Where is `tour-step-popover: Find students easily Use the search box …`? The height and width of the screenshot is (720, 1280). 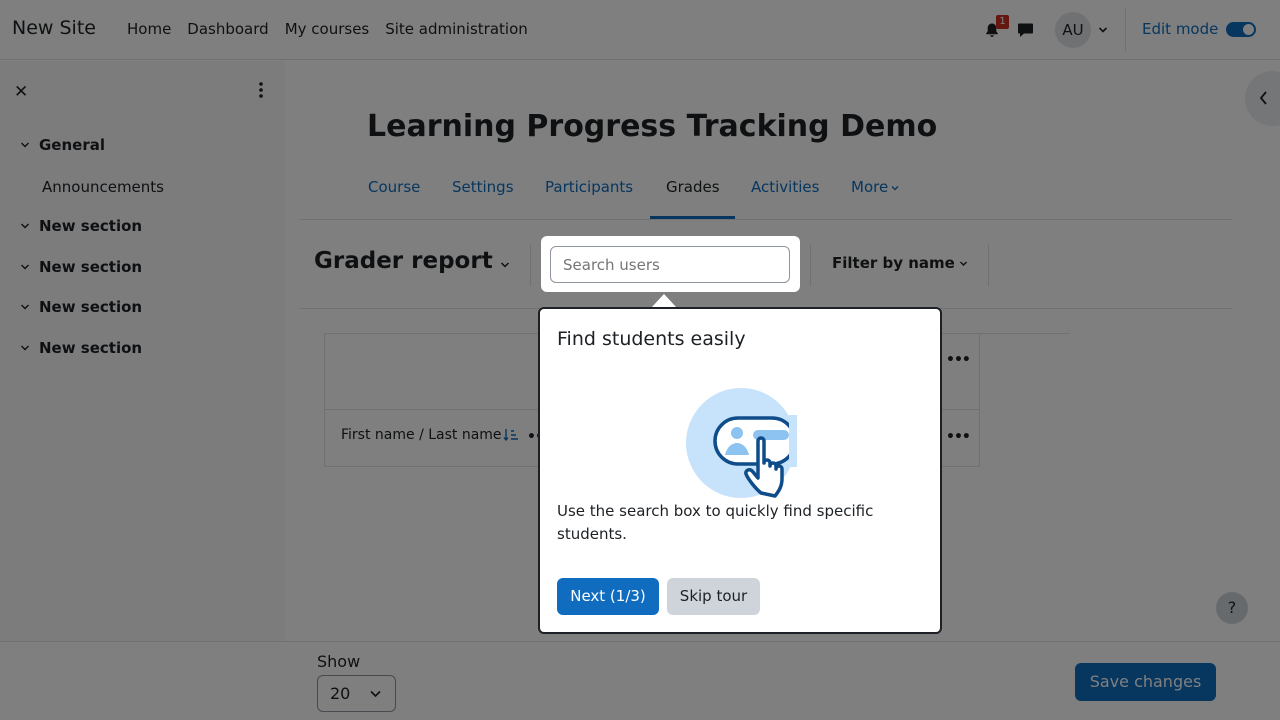 tour-step-popover: Find students easily Use the search box … is located at coordinates (740, 470).